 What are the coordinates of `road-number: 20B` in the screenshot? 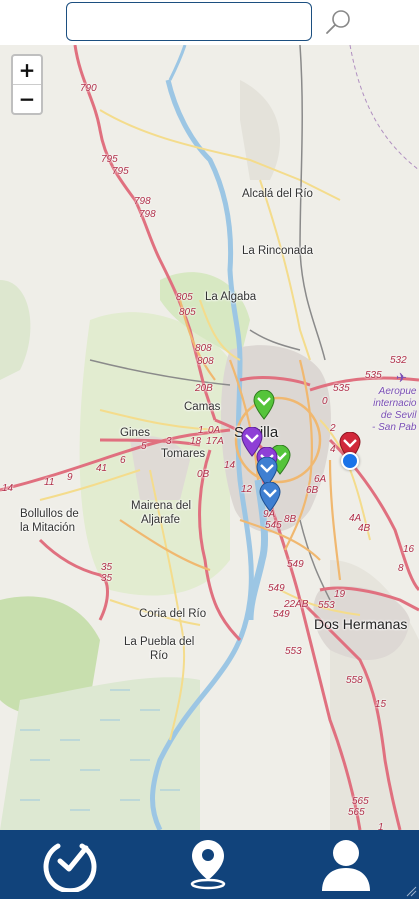 It's located at (204, 388).